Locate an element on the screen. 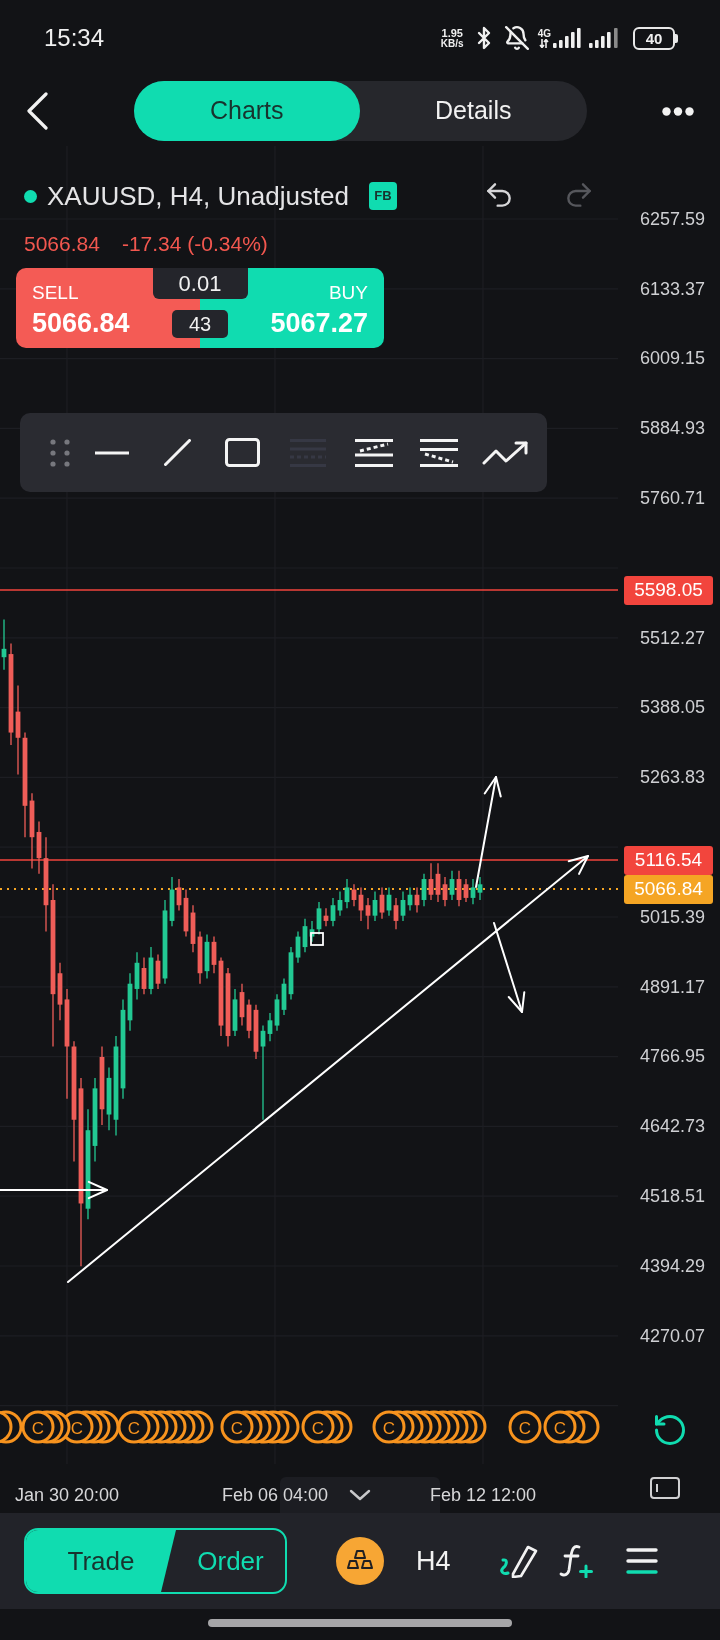 The width and height of the screenshot is (720, 1640). price-change: -17.34 (-0.34%) is located at coordinates (194, 244).